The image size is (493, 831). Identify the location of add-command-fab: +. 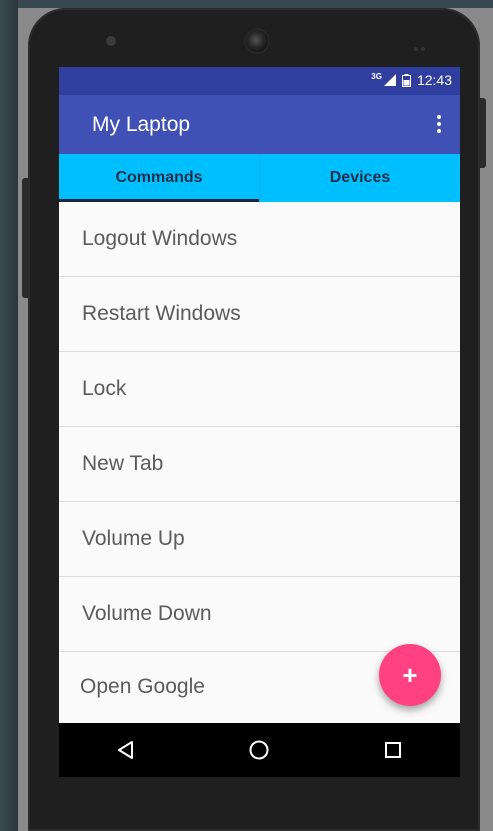
(410, 675).